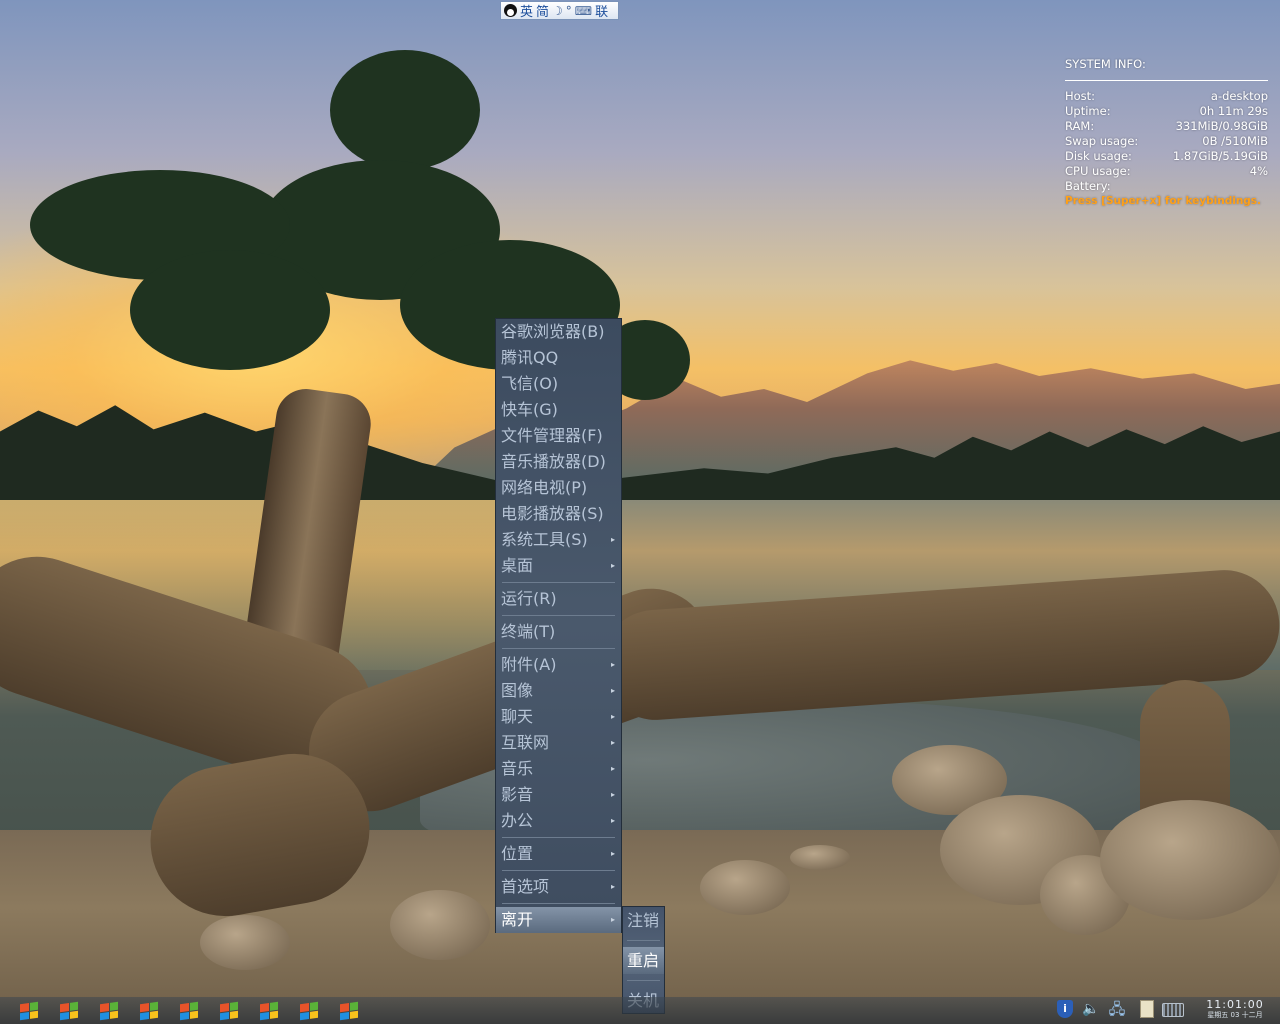 The width and height of the screenshot is (1280, 1024). Describe the element at coordinates (558, 854) in the screenshot. I see `menu-item-places: 位置 ▸` at that location.